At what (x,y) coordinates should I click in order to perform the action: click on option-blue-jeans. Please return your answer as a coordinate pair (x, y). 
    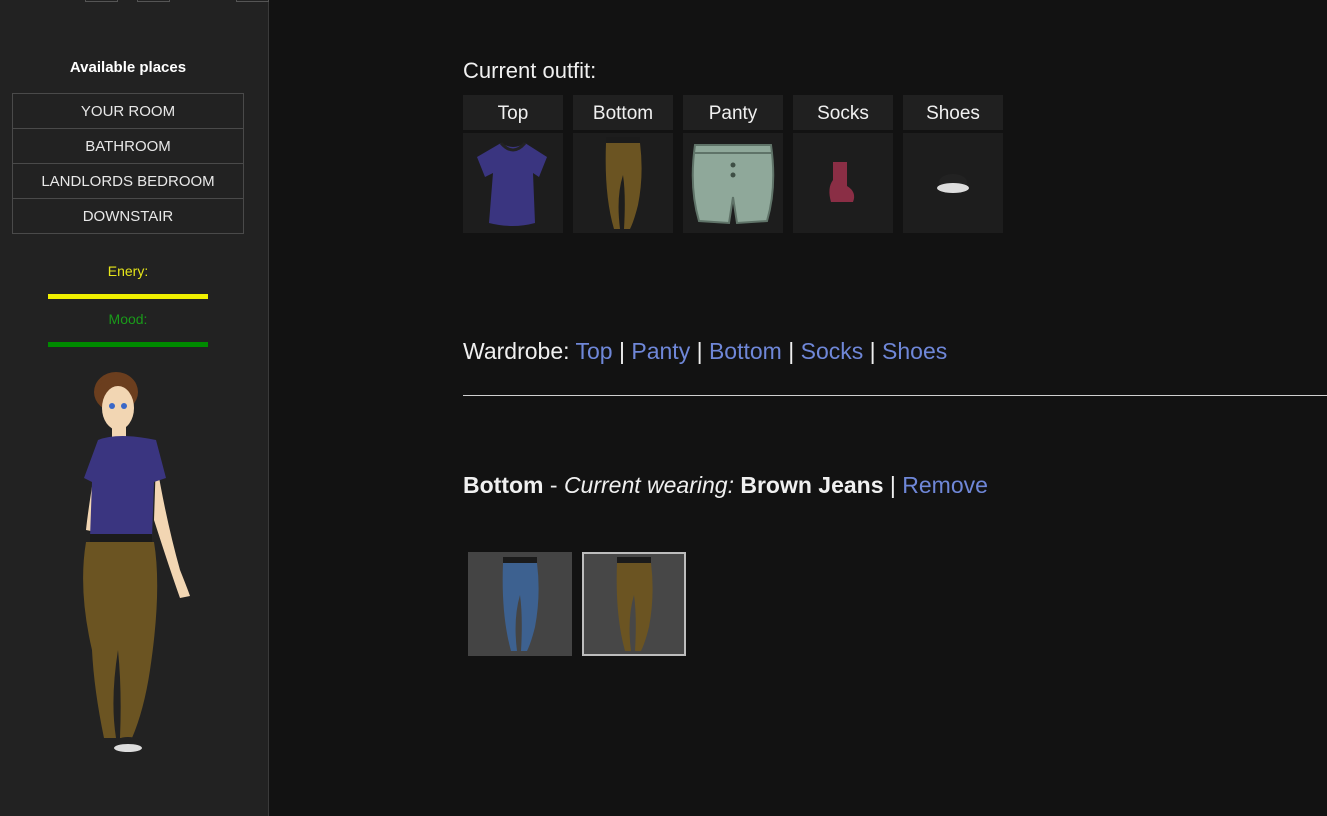
    Looking at the image, I should click on (520, 604).